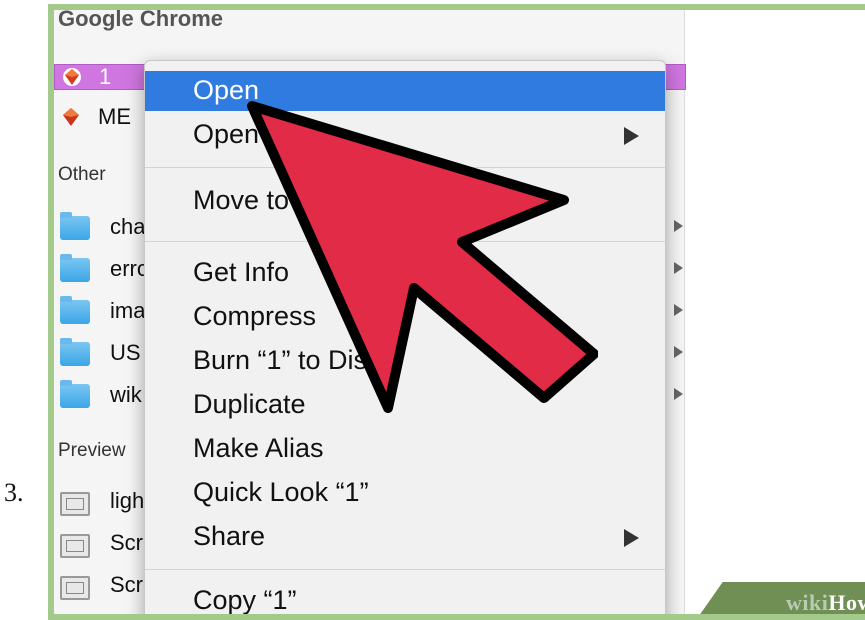 Image resolution: width=865 pixels, height=620 pixels. Describe the element at coordinates (405, 569) in the screenshot. I see `menu-separator` at that location.